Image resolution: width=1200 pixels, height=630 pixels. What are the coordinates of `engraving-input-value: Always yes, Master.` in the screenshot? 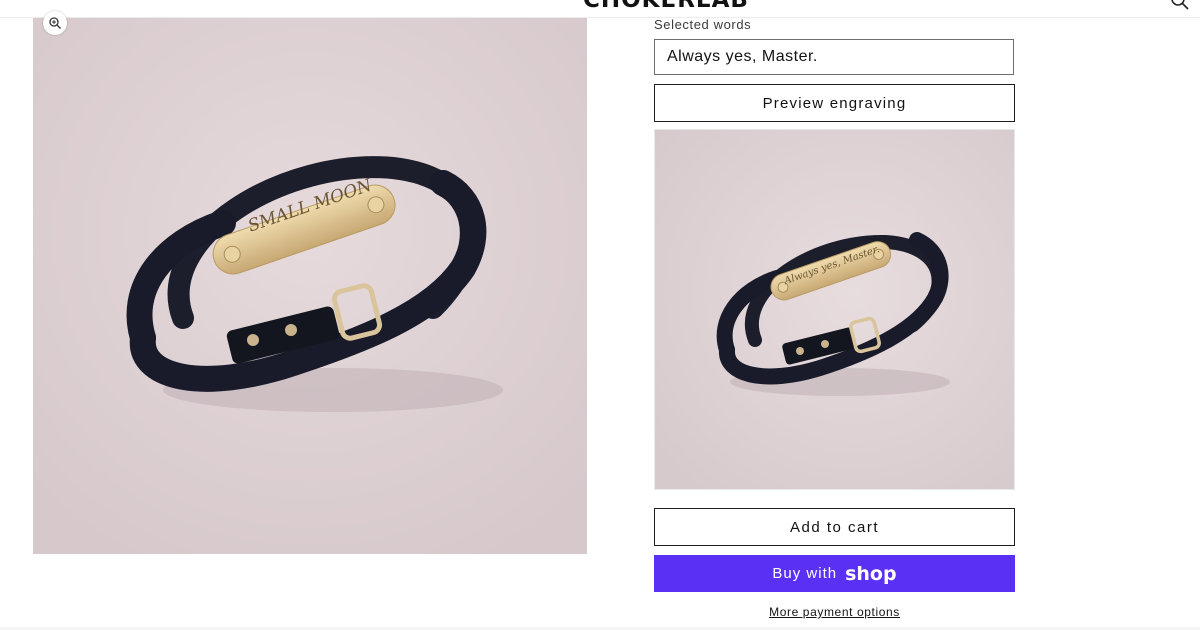 It's located at (742, 56).